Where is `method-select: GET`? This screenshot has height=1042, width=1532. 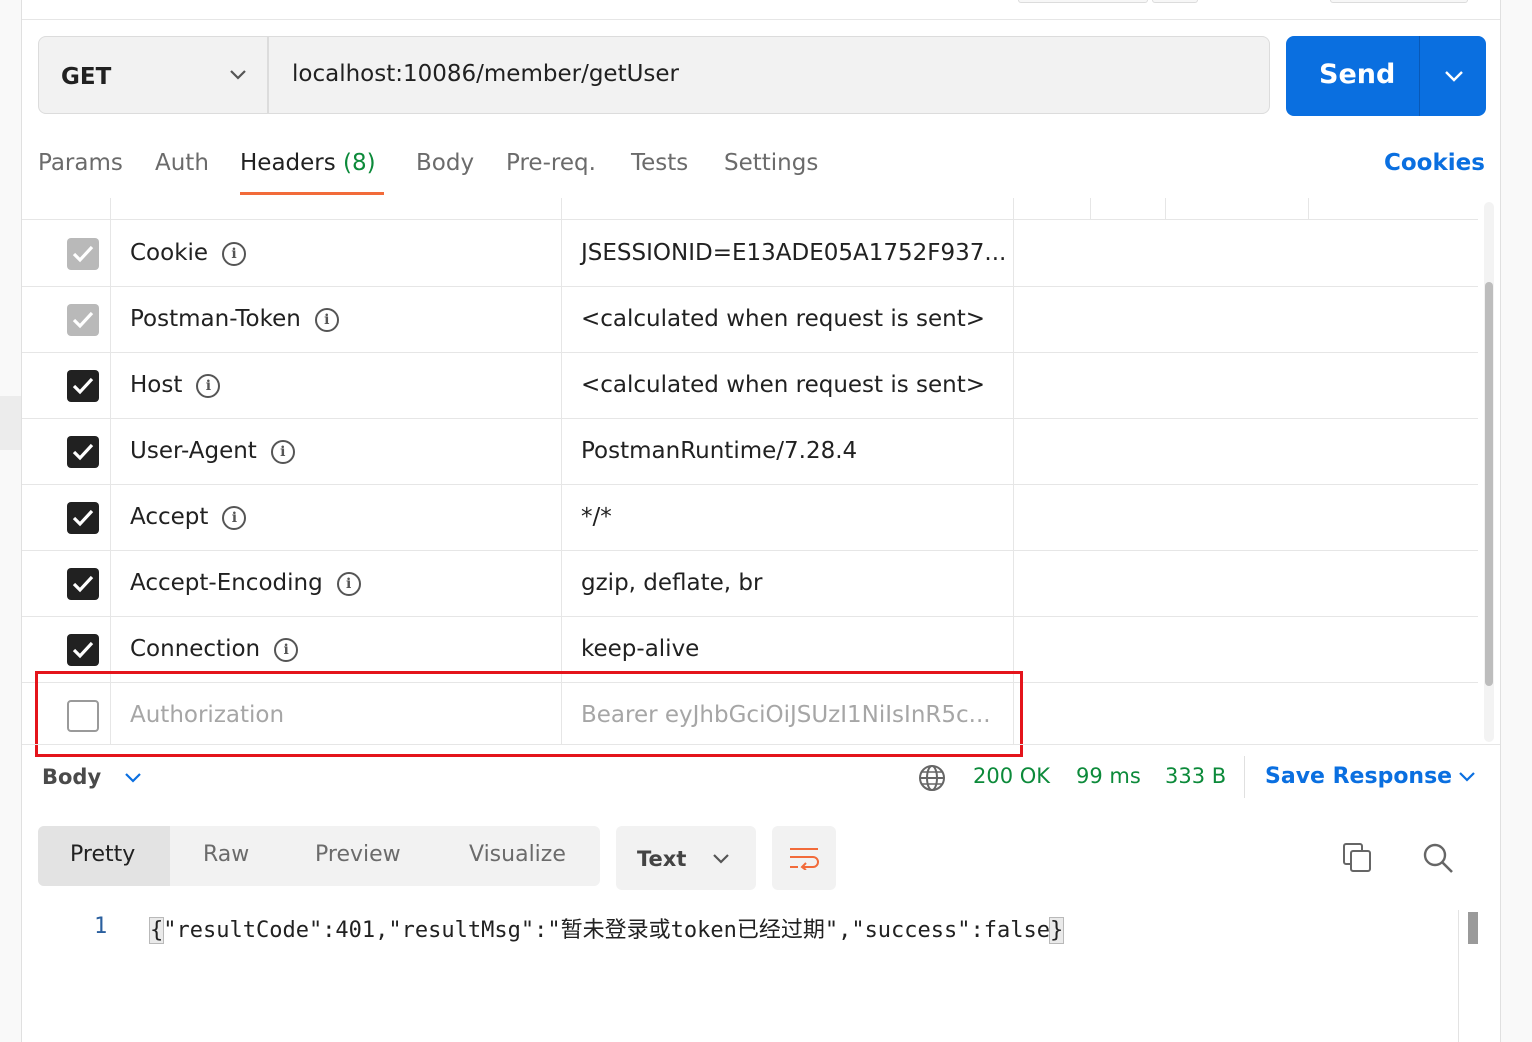 method-select: GET is located at coordinates (153, 75).